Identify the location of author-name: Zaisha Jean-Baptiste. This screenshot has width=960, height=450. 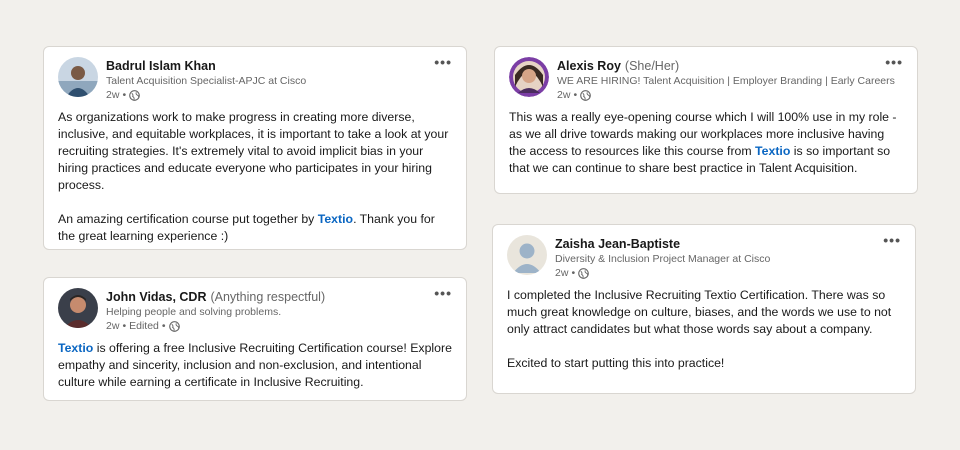
(617, 244).